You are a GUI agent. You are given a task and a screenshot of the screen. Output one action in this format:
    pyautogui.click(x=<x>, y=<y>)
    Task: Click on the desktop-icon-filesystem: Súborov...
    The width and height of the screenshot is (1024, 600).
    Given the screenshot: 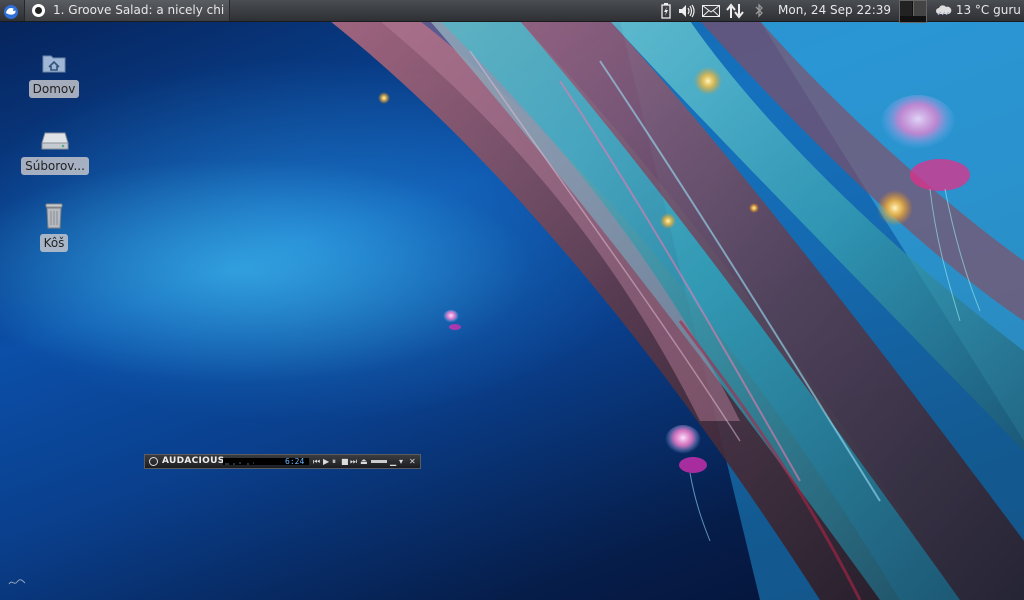 What is the action you would take?
    pyautogui.click(x=55, y=151)
    